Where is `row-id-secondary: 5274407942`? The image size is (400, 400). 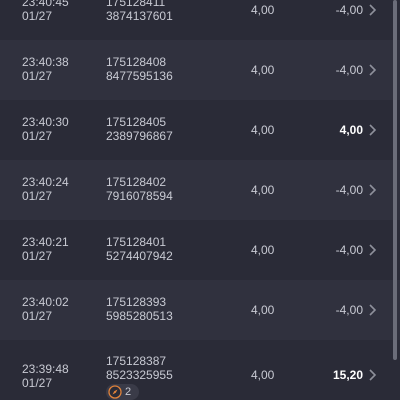
row-id-secondary: 5274407942 is located at coordinates (139, 256).